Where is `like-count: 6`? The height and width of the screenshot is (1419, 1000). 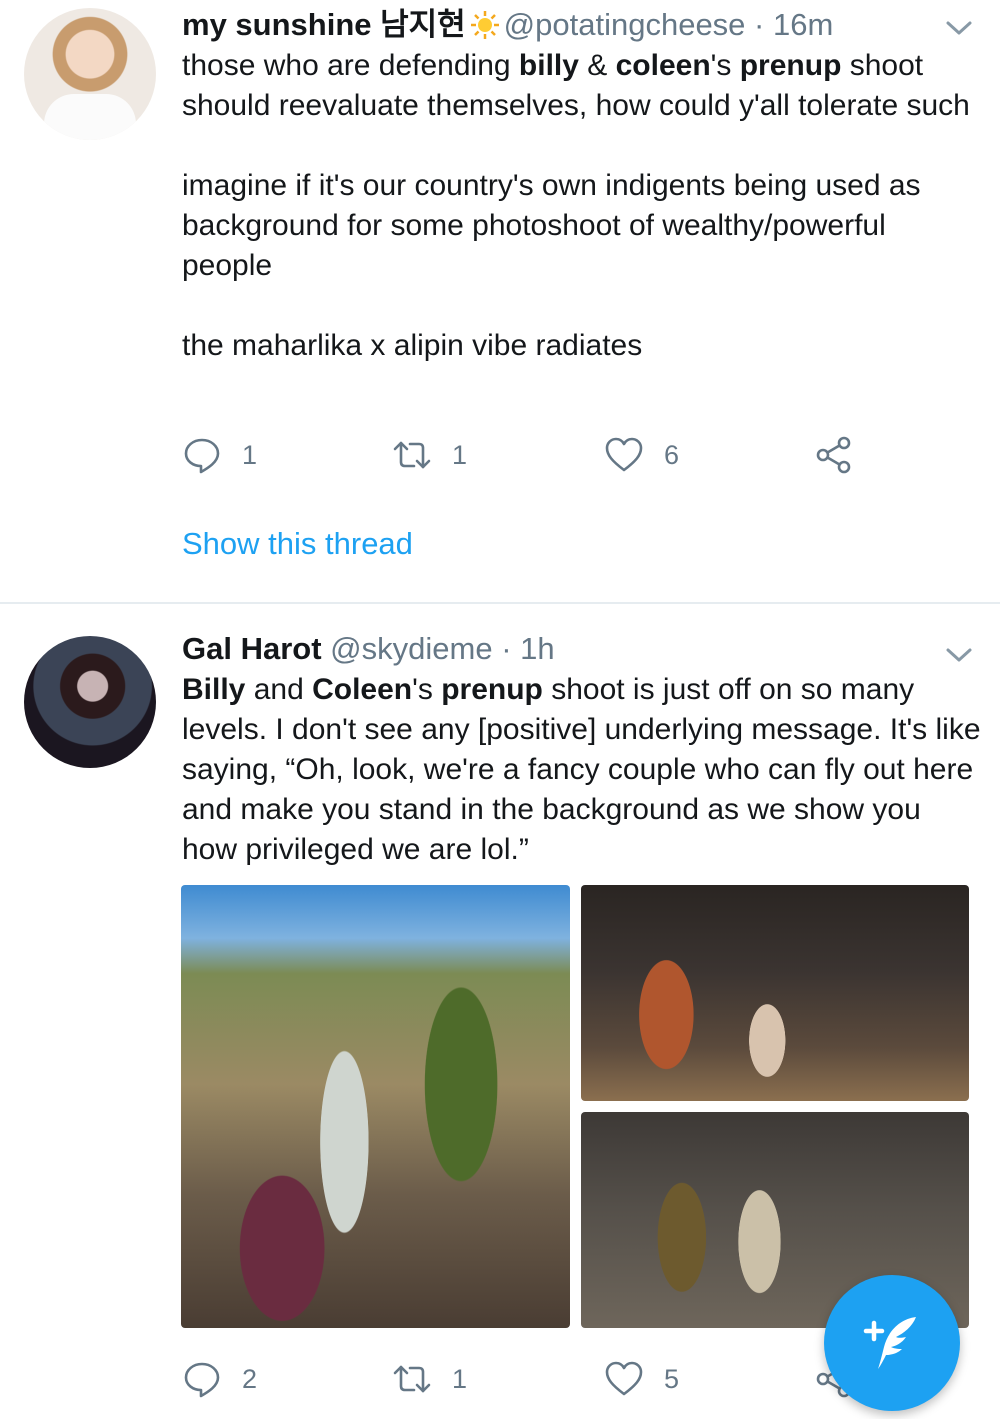
like-count: 6 is located at coordinates (672, 454).